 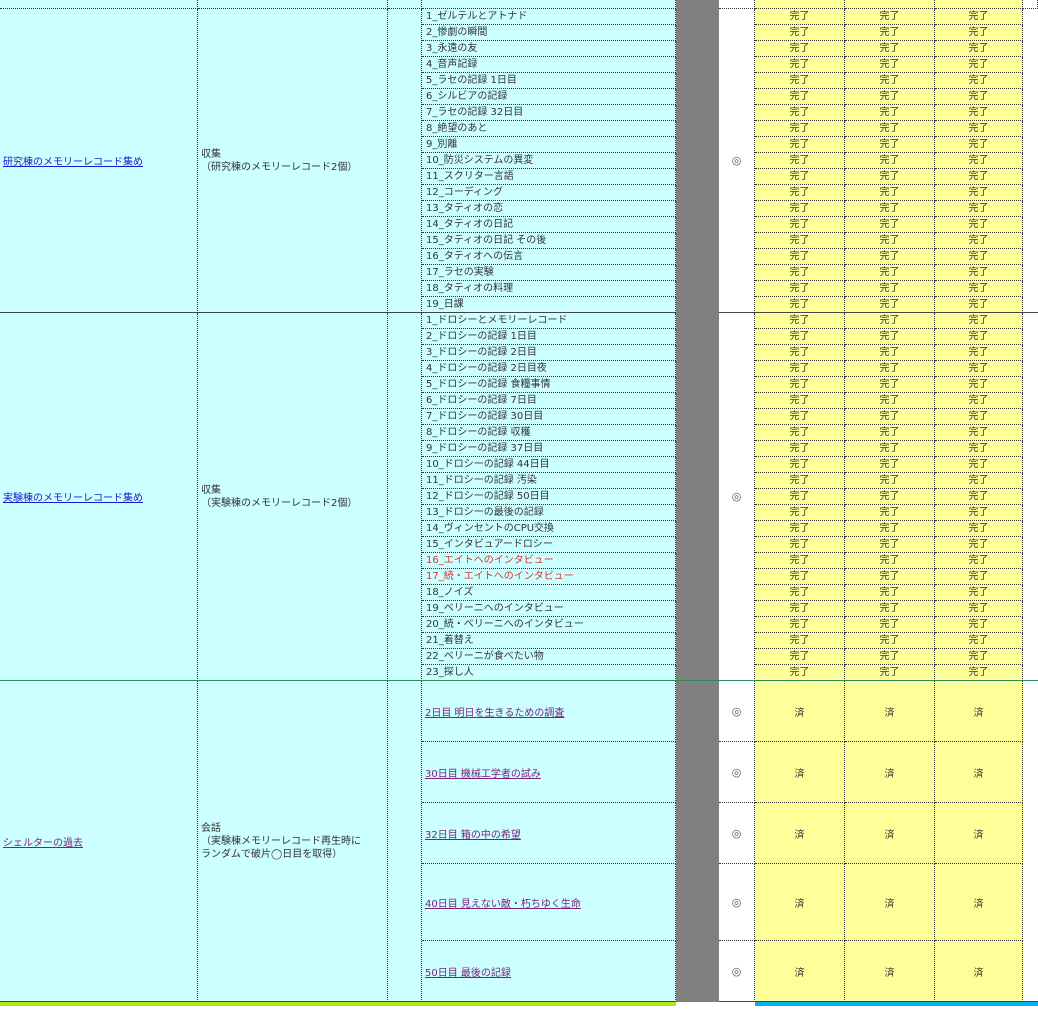 What do you see at coordinates (99, 497) in the screenshot?
I see `category-cell: 実験棟のメモリーレコード集め` at bounding box center [99, 497].